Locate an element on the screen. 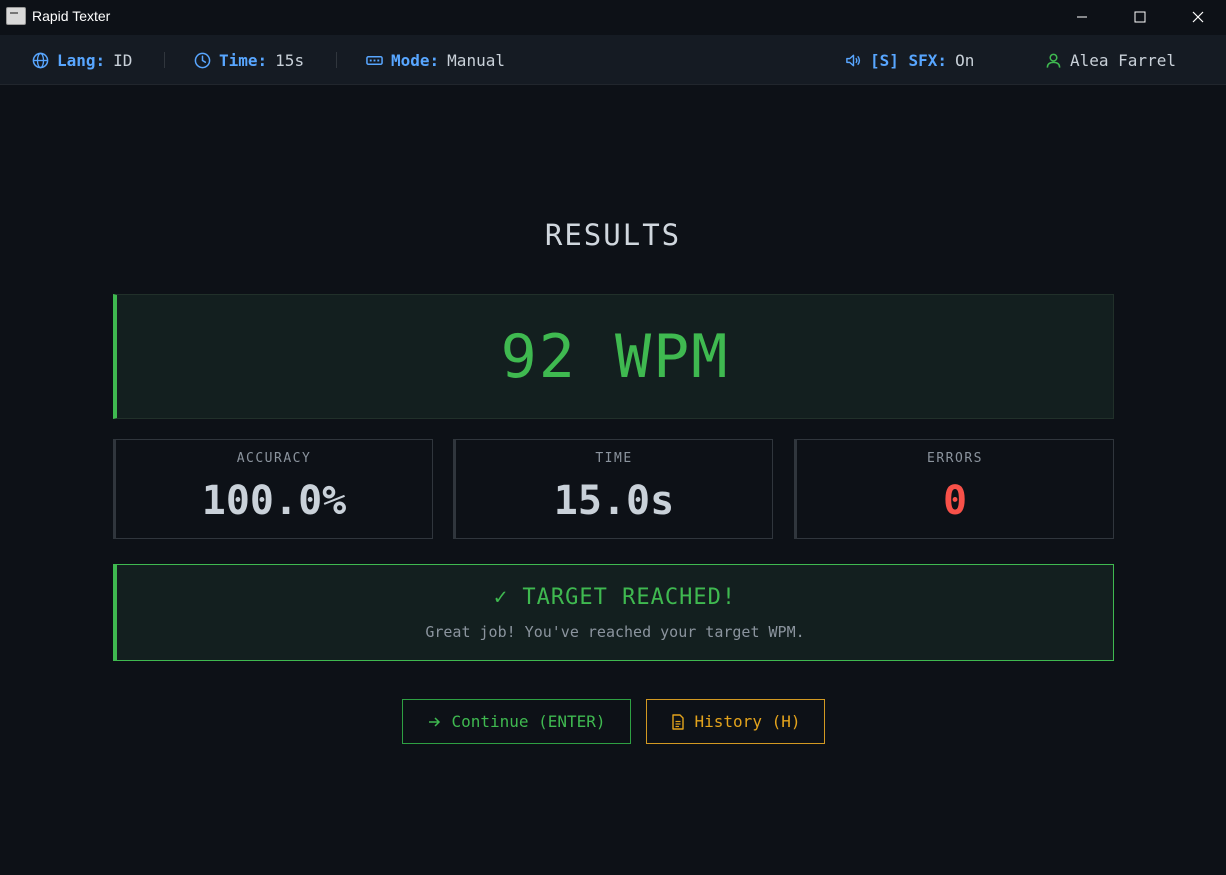  errors-card: ERRORS 0 is located at coordinates (954, 489).